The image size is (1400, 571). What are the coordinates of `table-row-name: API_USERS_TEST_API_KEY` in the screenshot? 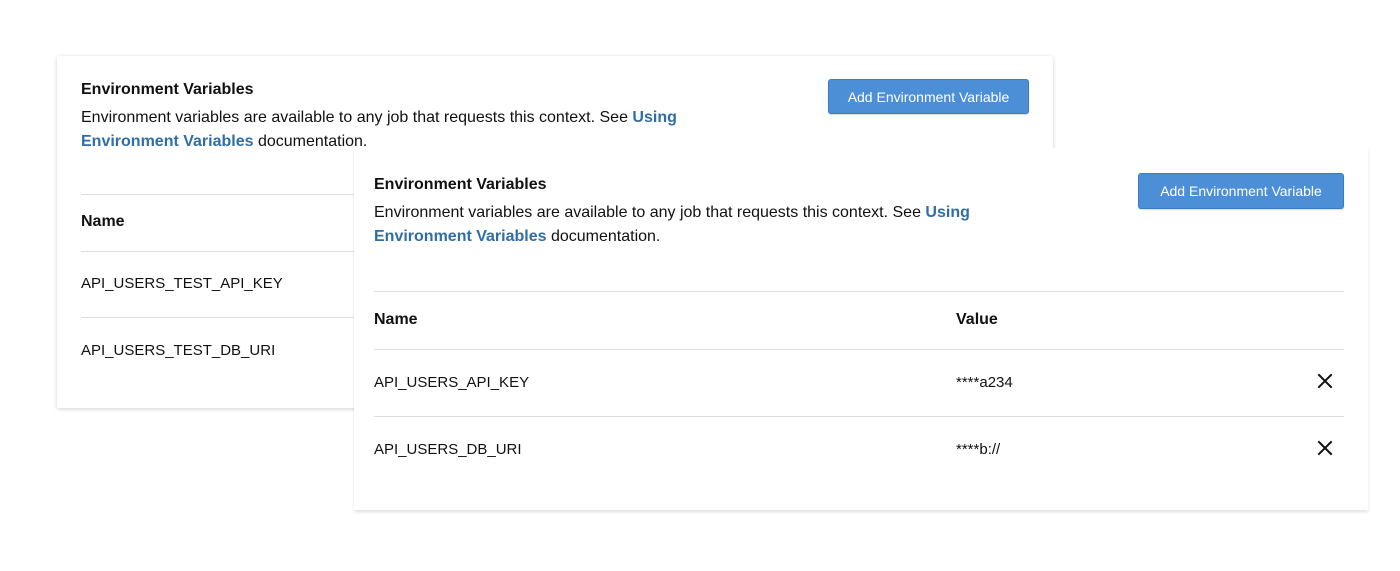 It's located at (182, 283).